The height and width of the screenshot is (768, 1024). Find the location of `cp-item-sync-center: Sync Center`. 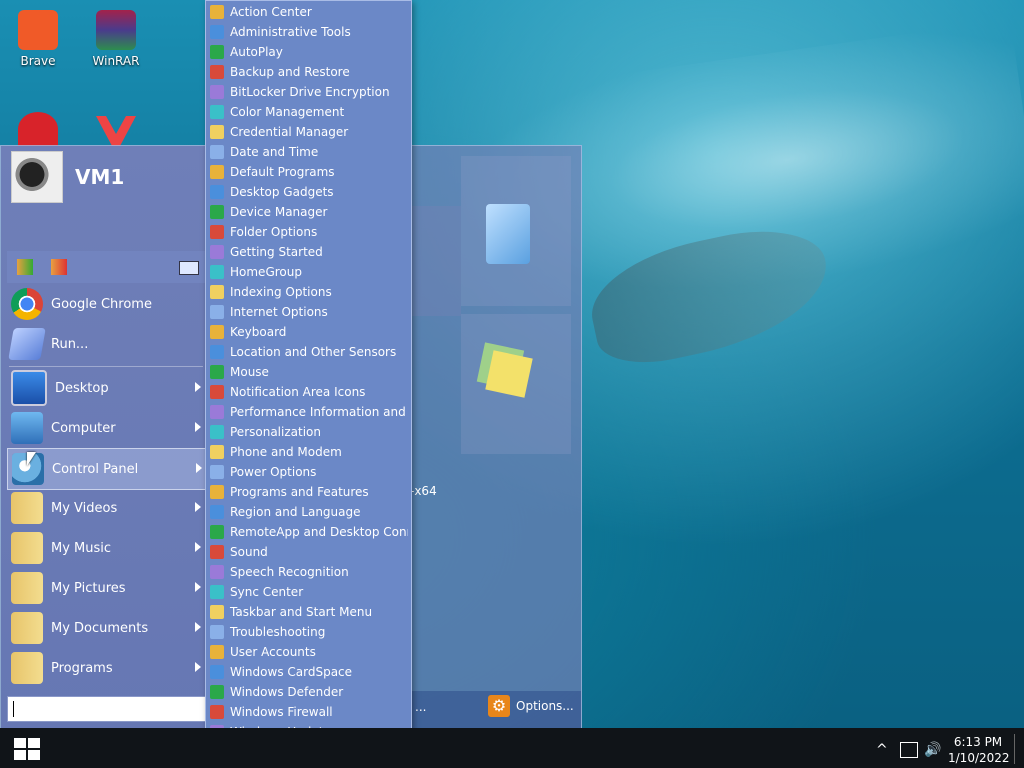

cp-item-sync-center: Sync Center is located at coordinates (309, 592).